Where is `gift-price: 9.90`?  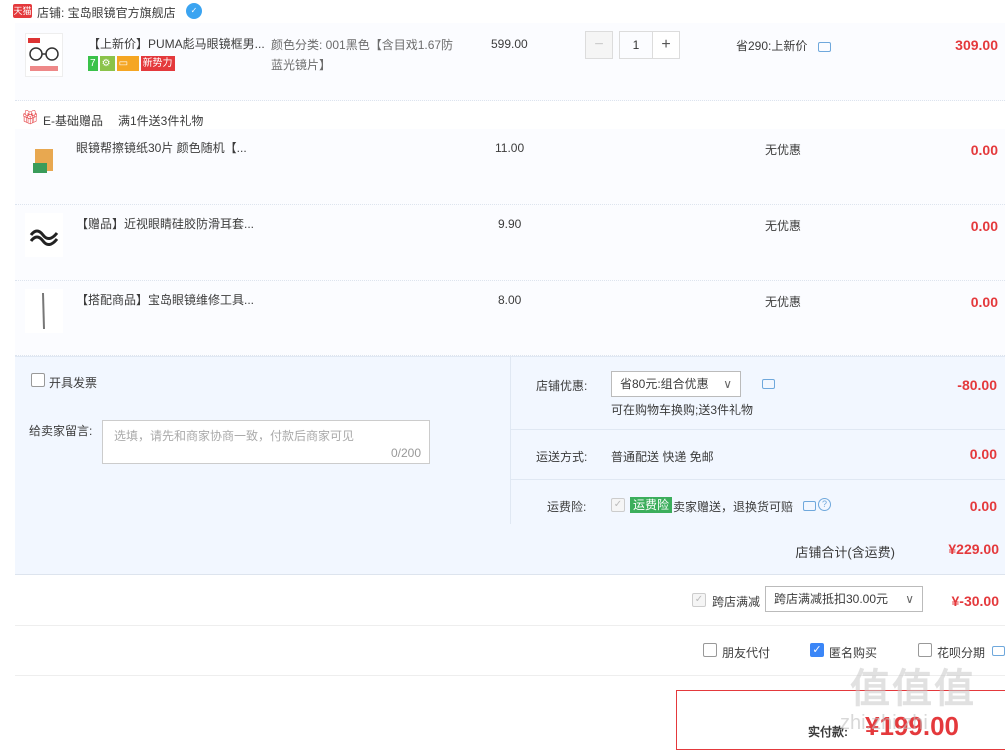 gift-price: 9.90 is located at coordinates (510, 224).